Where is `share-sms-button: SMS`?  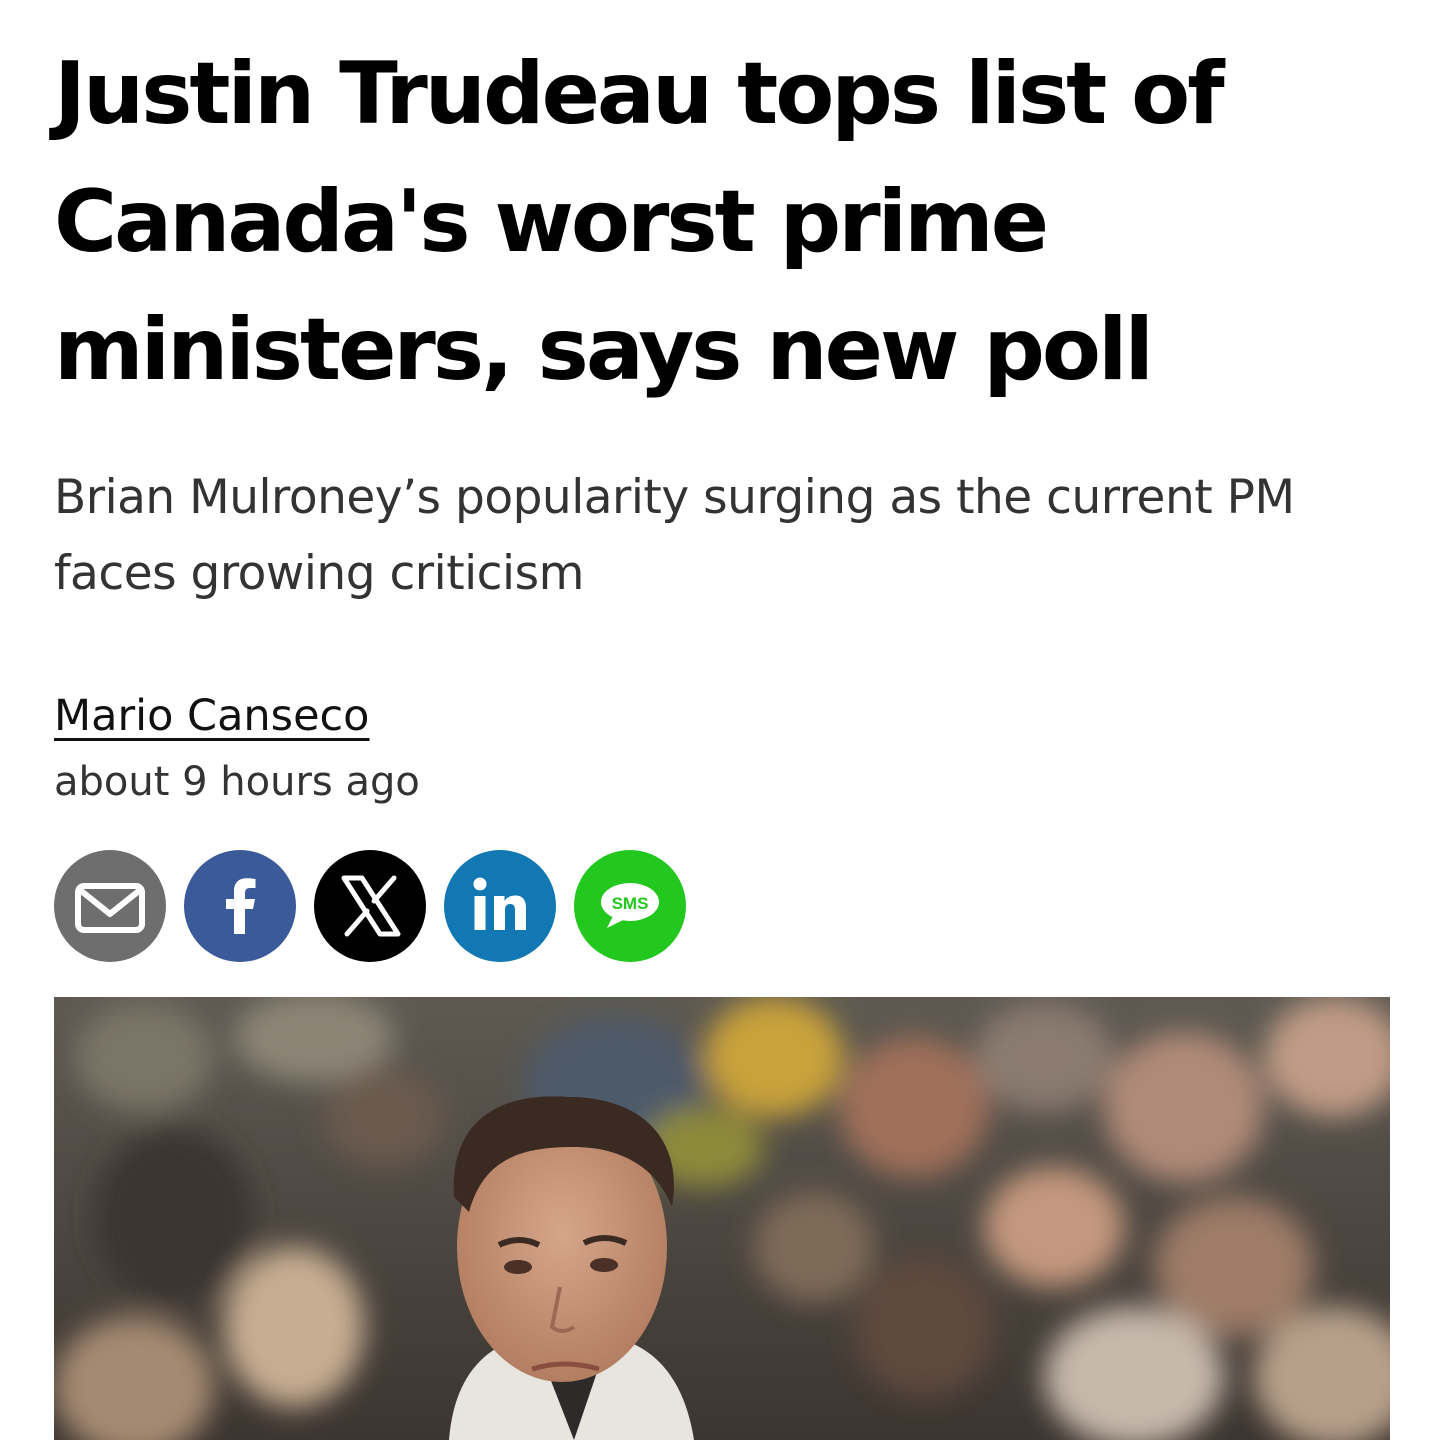 share-sms-button: SMS is located at coordinates (630, 906).